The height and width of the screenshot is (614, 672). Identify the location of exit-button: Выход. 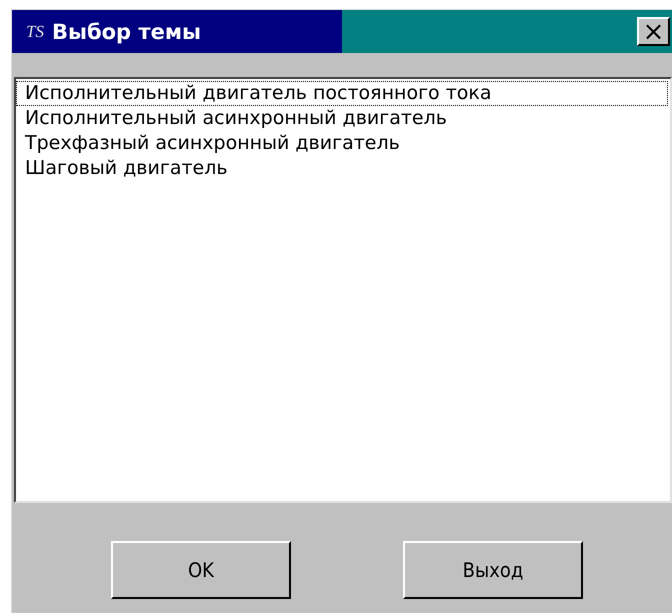
(493, 570).